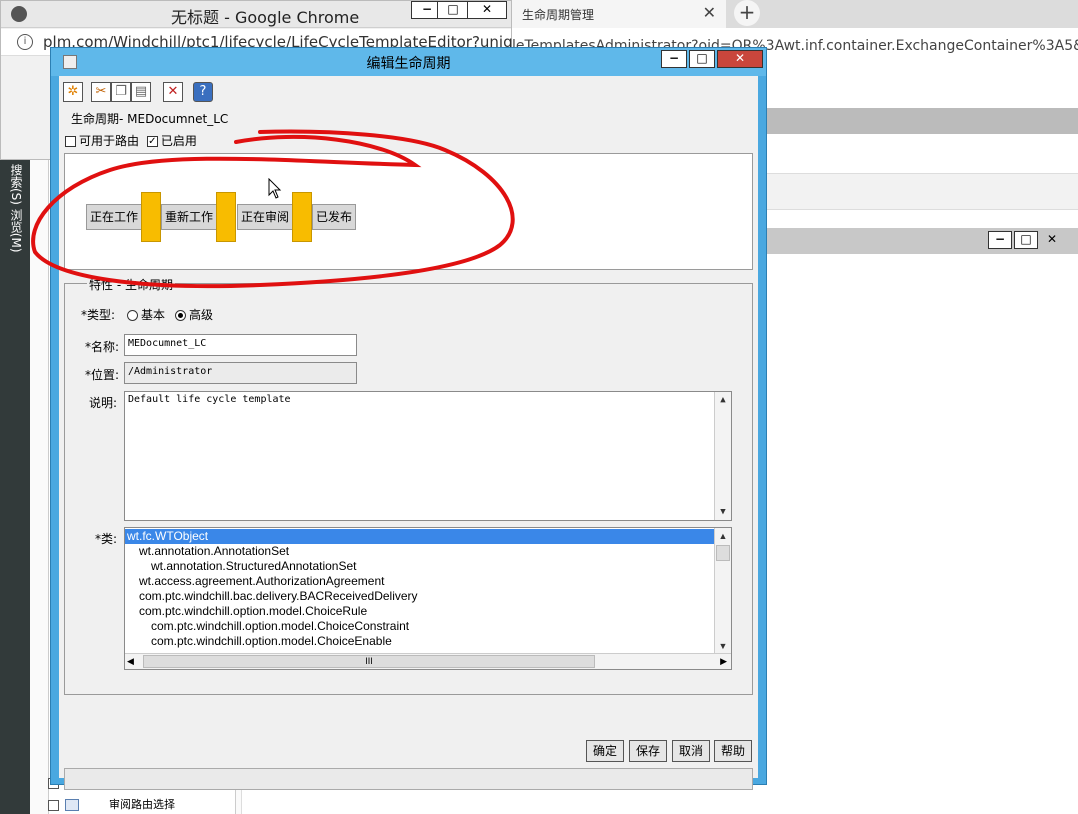  What do you see at coordinates (180, 315) in the screenshot?
I see `radio-advanced` at bounding box center [180, 315].